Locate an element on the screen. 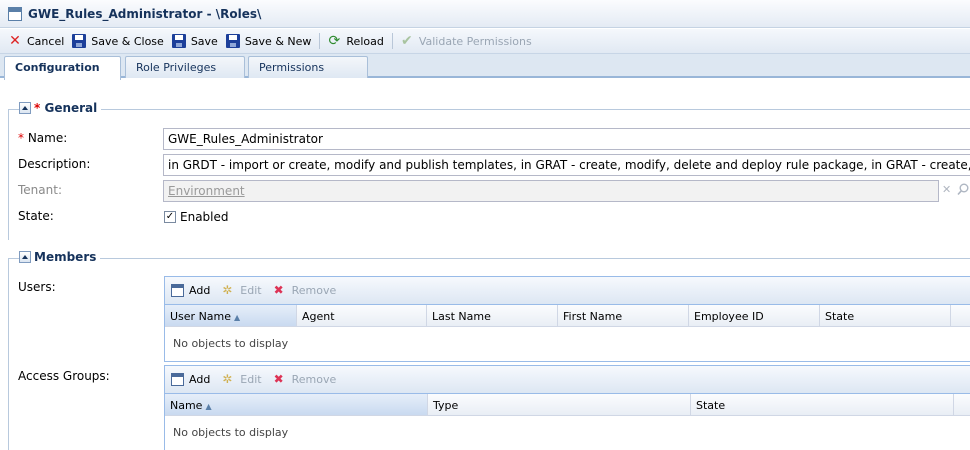 This screenshot has width=970, height=450. x-icon: ✕ is located at coordinates (15, 41).